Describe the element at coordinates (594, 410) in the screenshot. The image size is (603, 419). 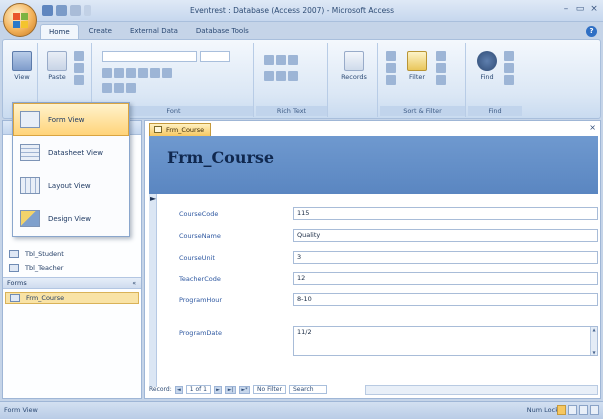
I see `status-design-view-icon` at that location.